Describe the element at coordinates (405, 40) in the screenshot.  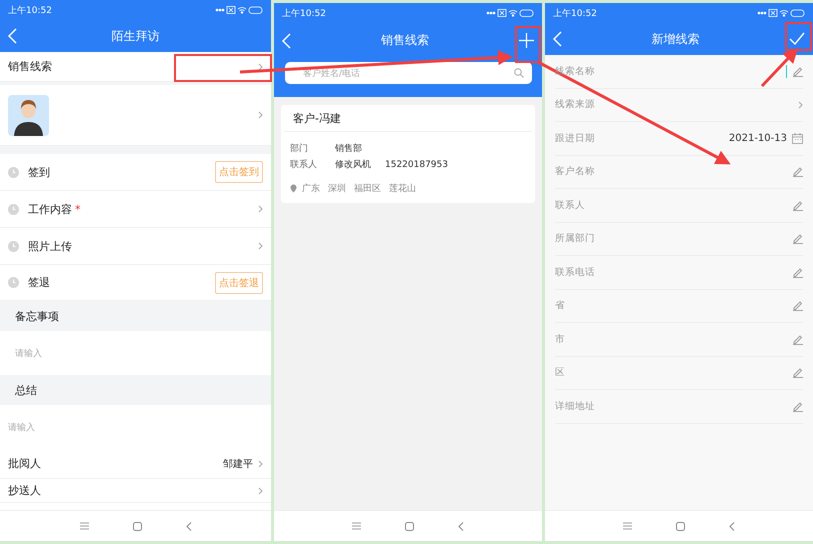
I see `screen-title: 销售线索` at that location.